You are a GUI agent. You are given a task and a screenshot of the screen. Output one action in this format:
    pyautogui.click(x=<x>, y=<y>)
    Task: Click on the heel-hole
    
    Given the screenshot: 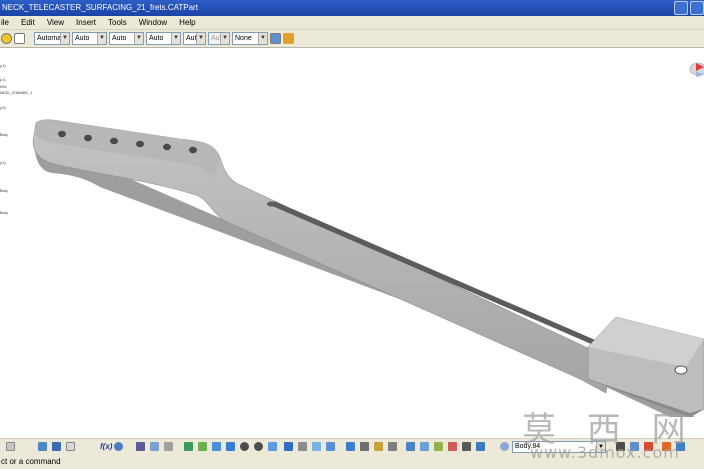 What is the action you would take?
    pyautogui.click(x=681, y=370)
    